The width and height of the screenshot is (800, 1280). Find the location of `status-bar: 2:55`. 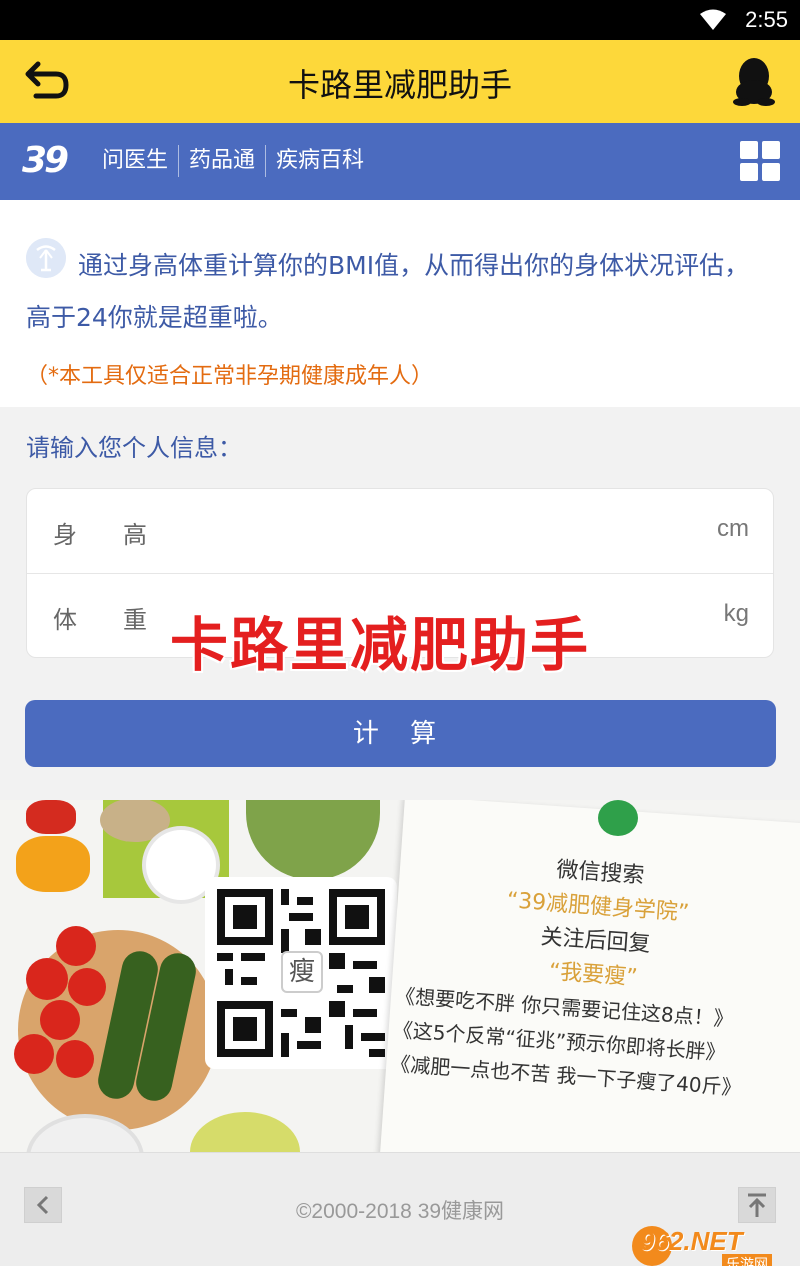

status-bar: 2:55 is located at coordinates (400, 20).